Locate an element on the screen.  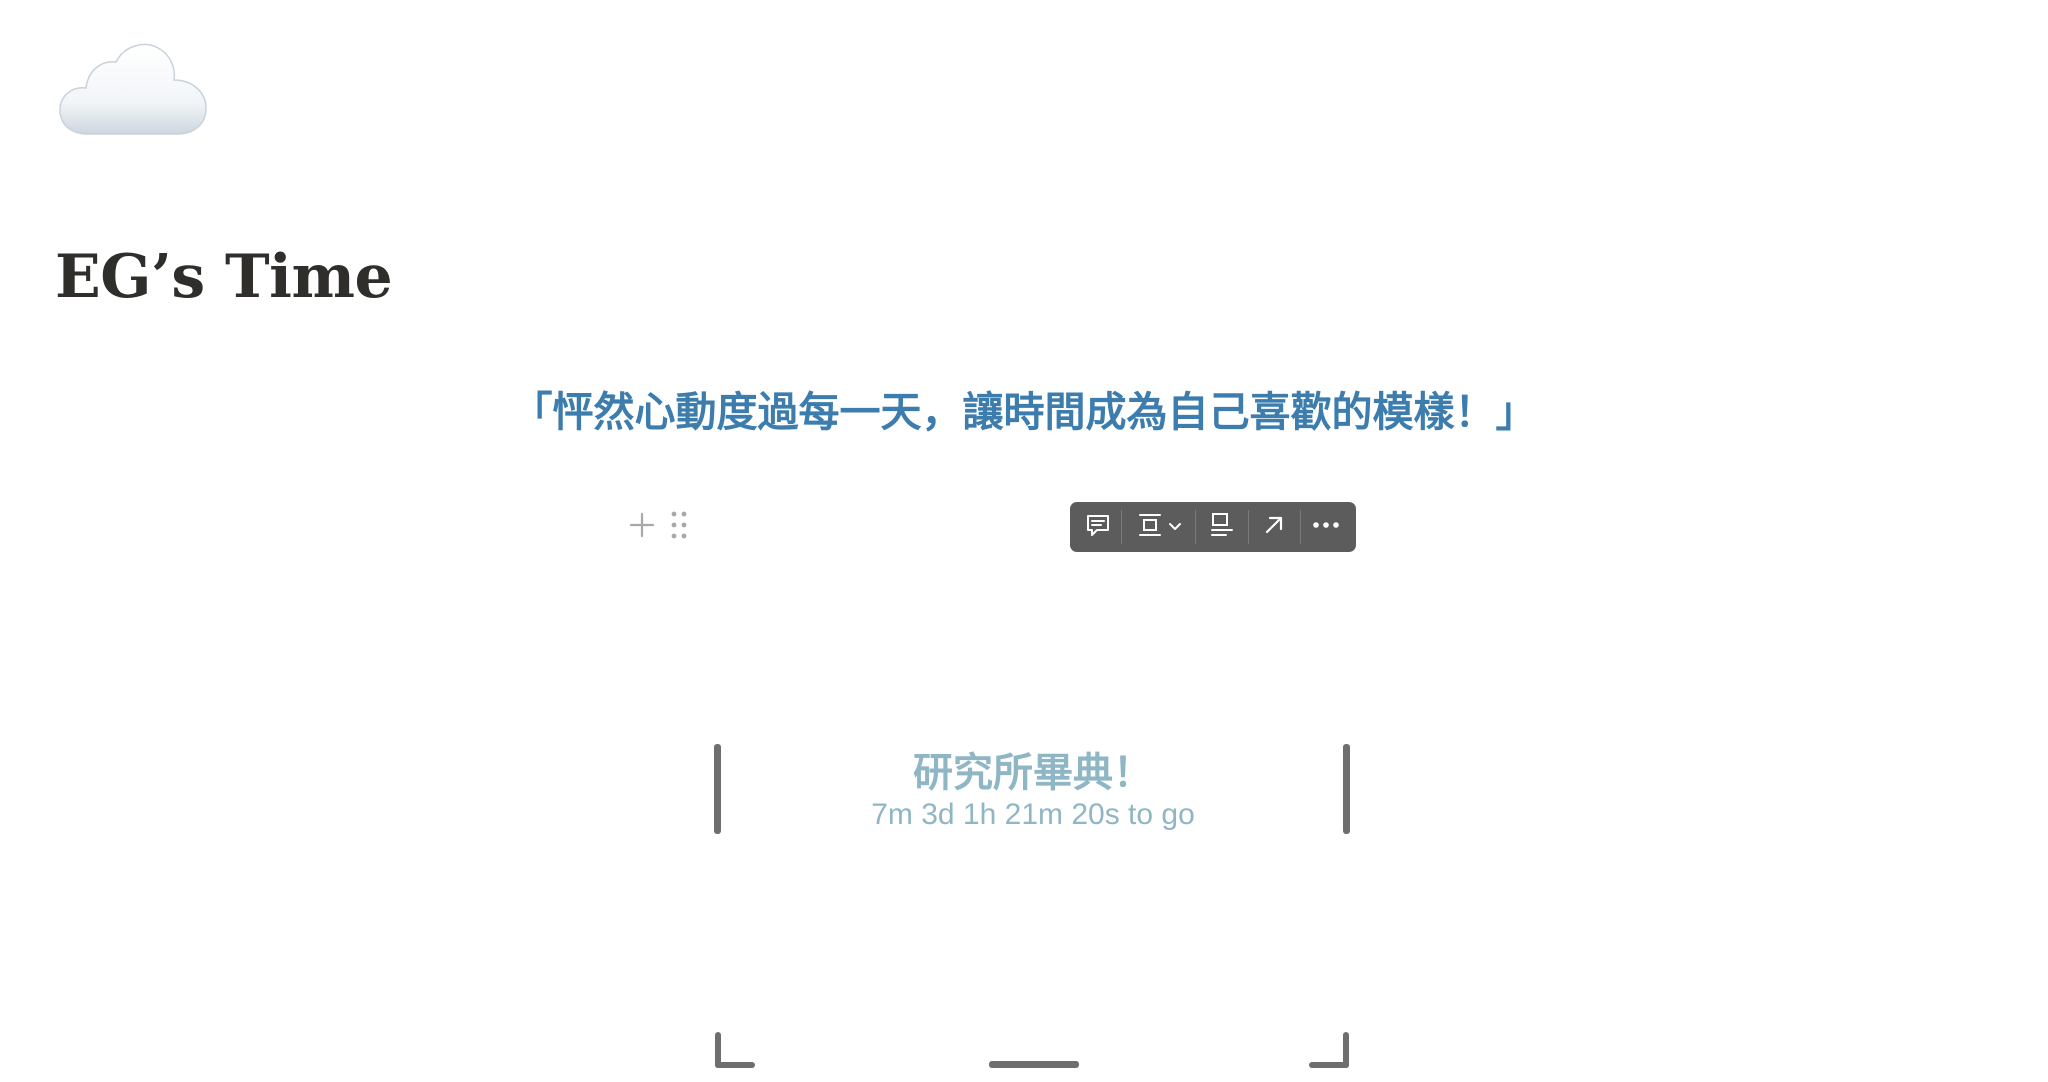
drag-handle-icon is located at coordinates (679, 525).